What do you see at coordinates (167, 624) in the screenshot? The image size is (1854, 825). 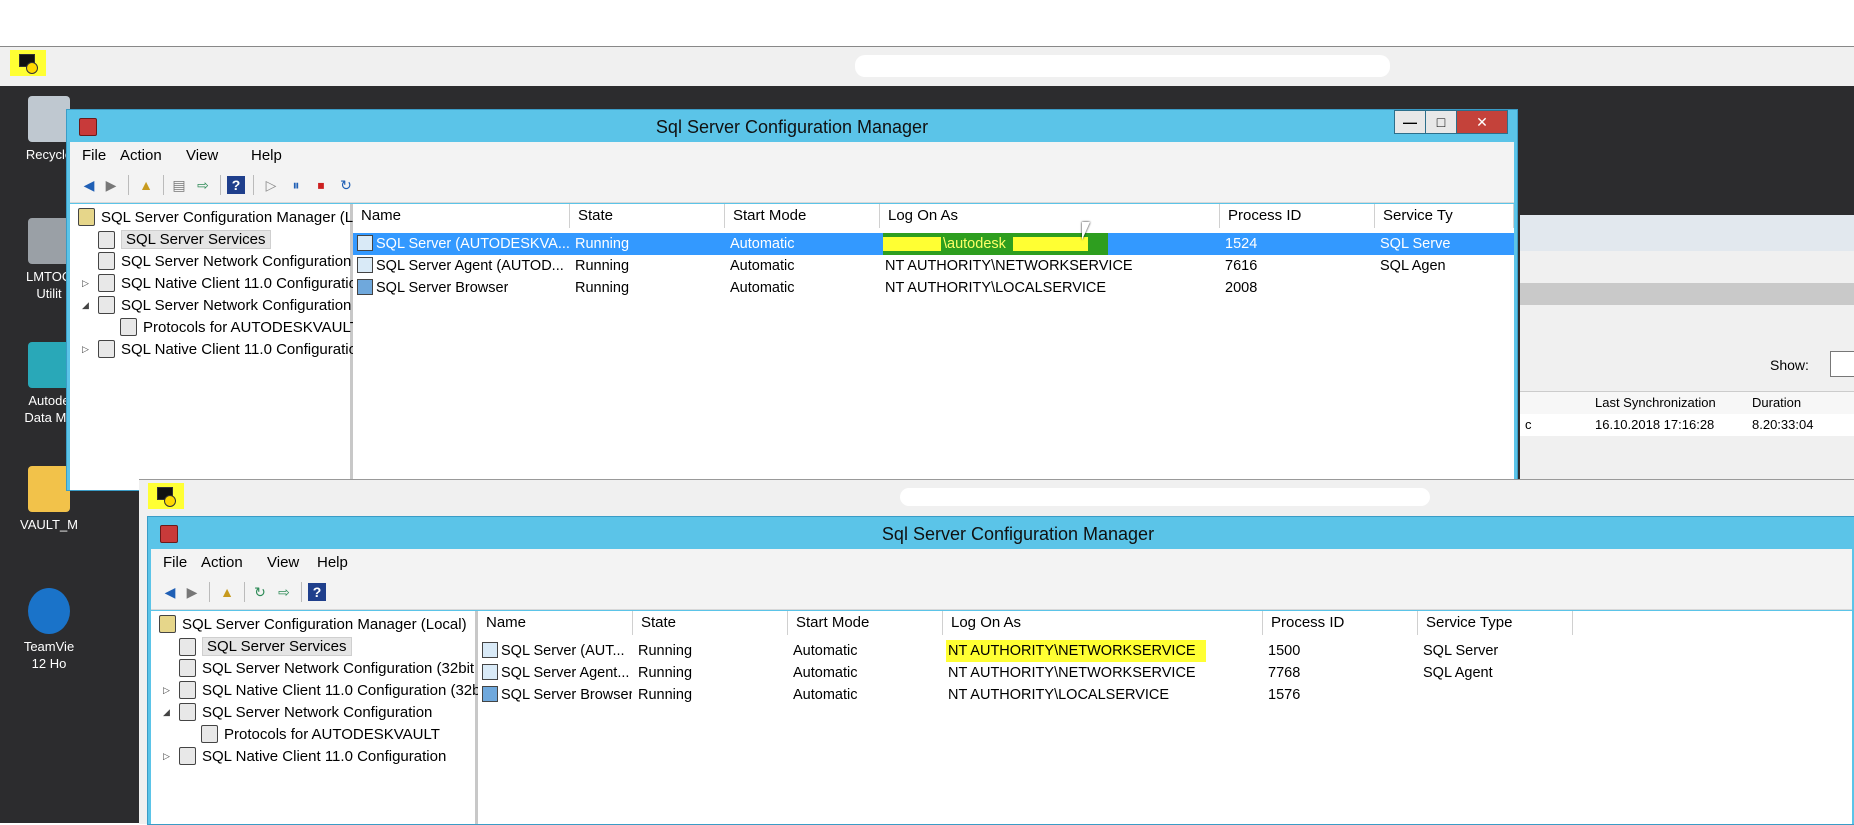 I see `server-config-icon` at bounding box center [167, 624].